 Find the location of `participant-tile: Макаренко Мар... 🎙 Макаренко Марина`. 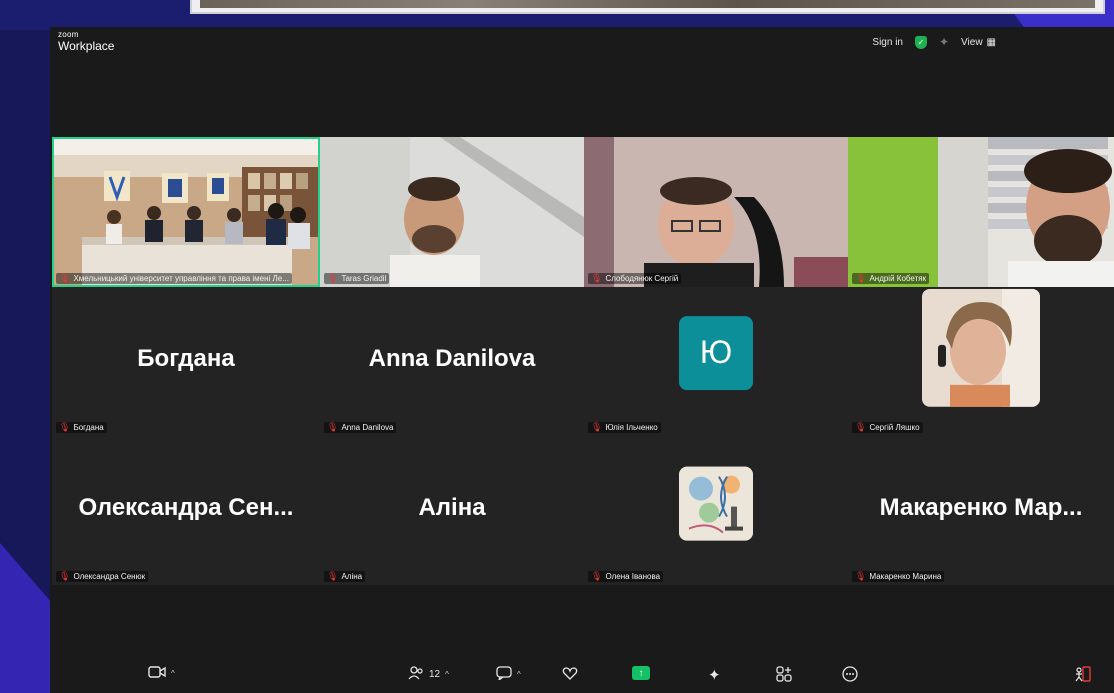

participant-tile: Макаренко Мар... 🎙 Макаренко Марина is located at coordinates (981, 510).